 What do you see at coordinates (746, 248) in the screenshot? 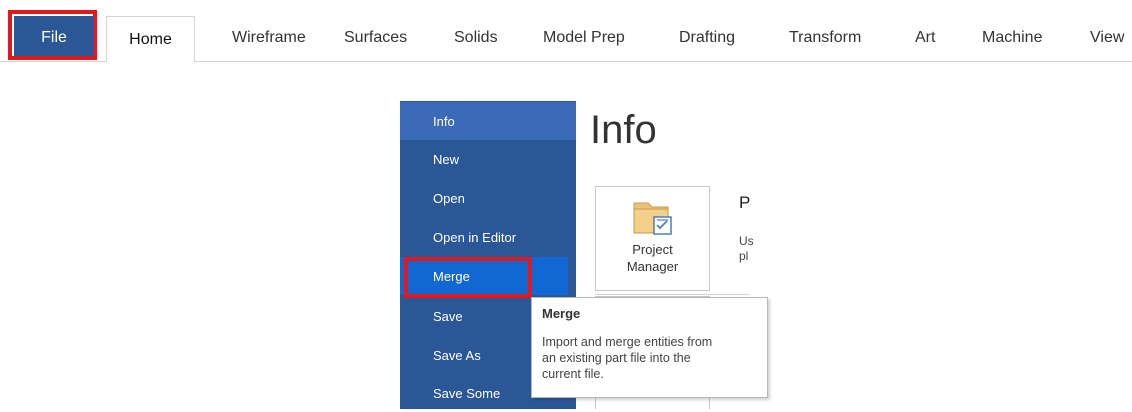
I see `project-manager-description: Us pl` at bounding box center [746, 248].